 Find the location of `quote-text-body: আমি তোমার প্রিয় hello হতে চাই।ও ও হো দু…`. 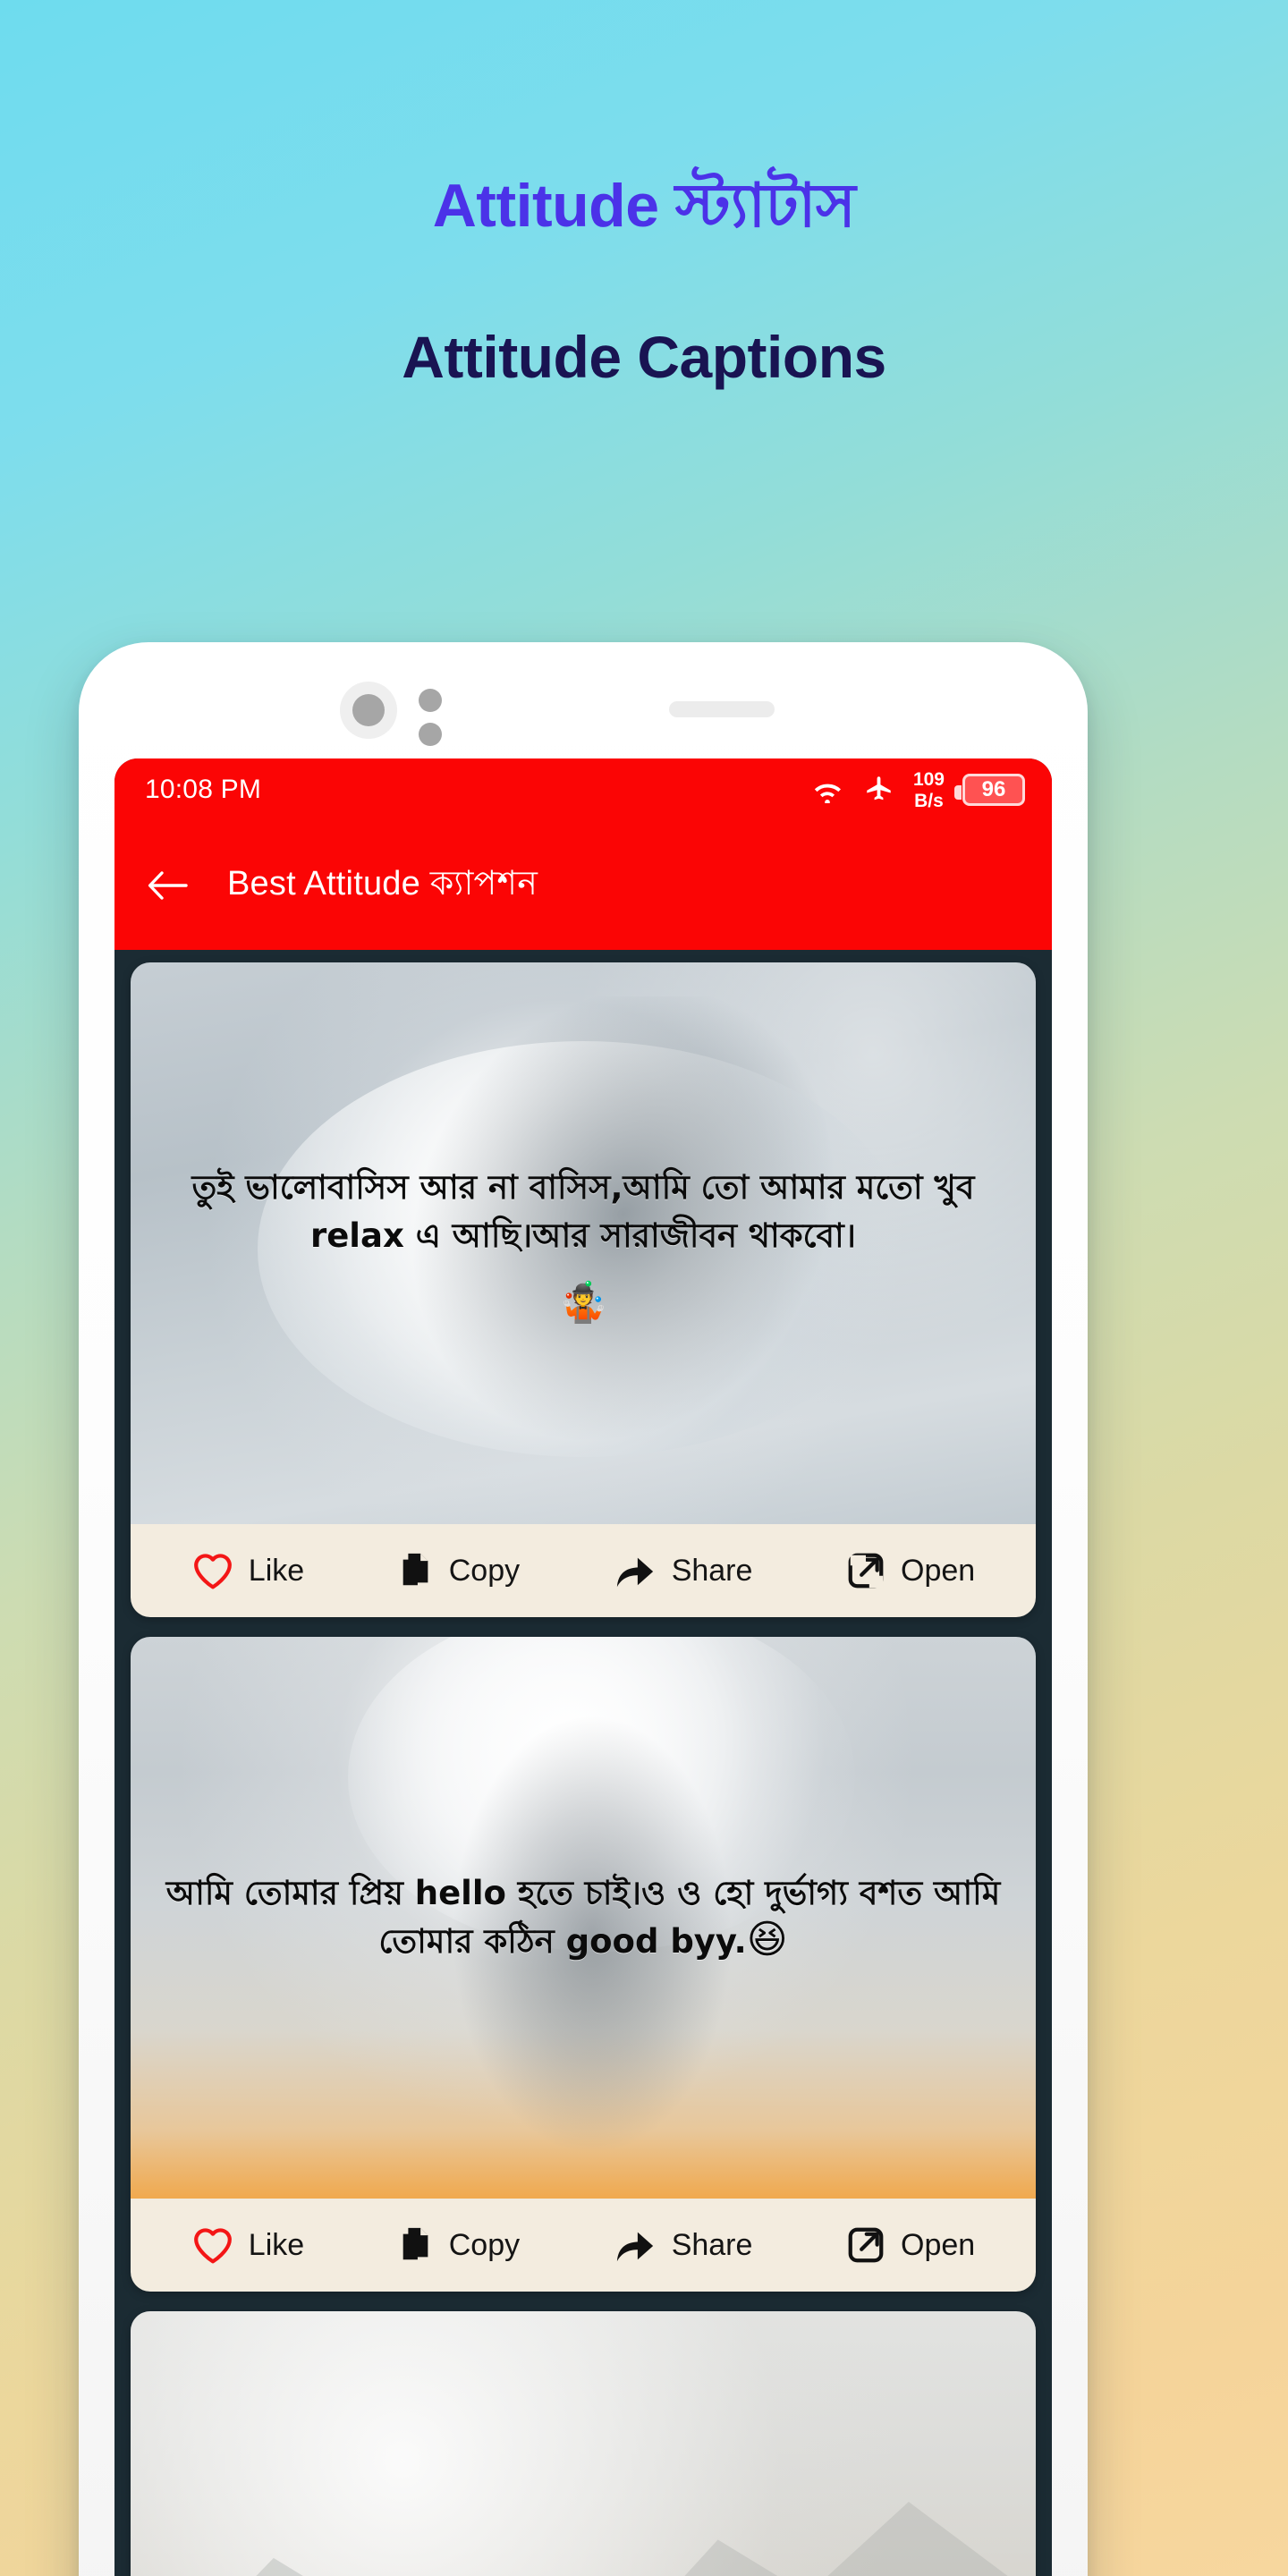

quote-text-body: আমি তোমার প্রিয় hello হতে চাই।ও ও হো দু… is located at coordinates (583, 1917).